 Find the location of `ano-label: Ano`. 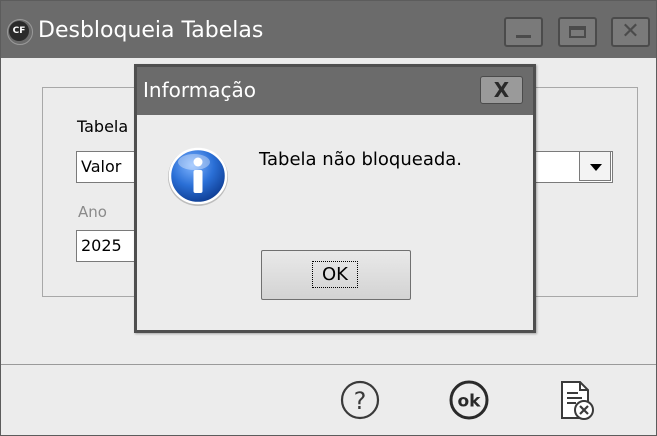

ano-label: Ano is located at coordinates (92, 212).